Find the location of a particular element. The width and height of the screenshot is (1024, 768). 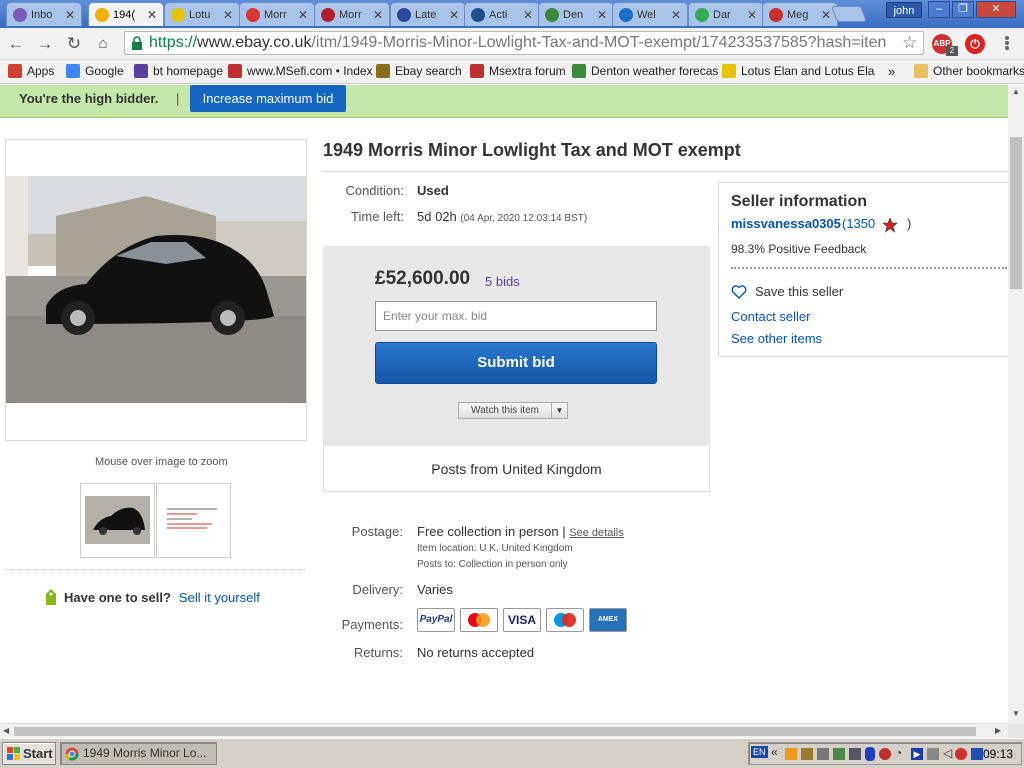

tab-1: 194(✕ is located at coordinates (126, 14).